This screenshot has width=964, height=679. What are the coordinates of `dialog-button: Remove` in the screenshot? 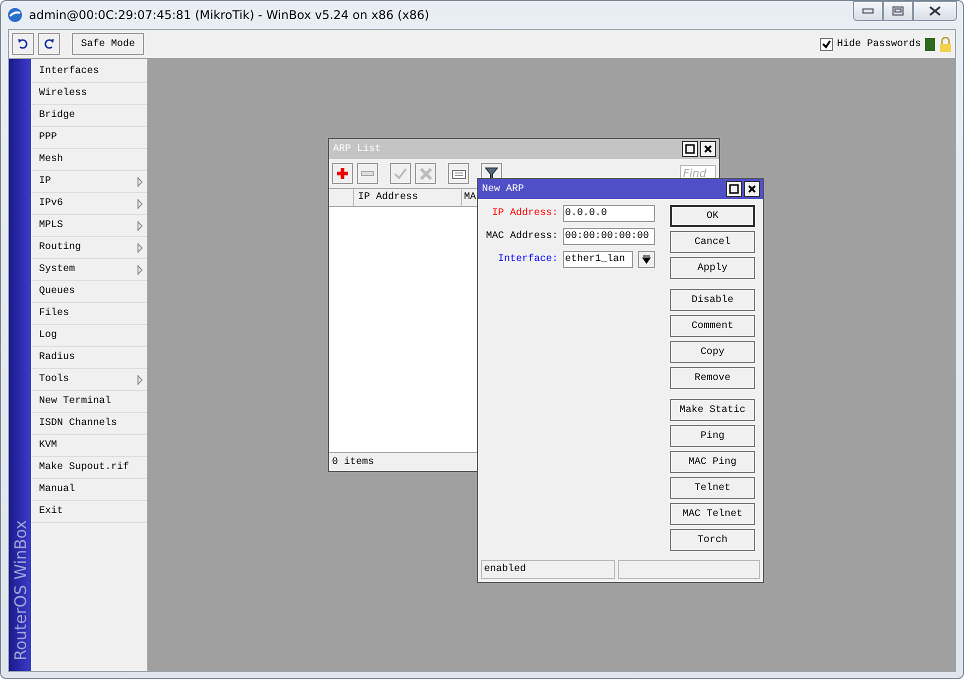 It's located at (712, 378).